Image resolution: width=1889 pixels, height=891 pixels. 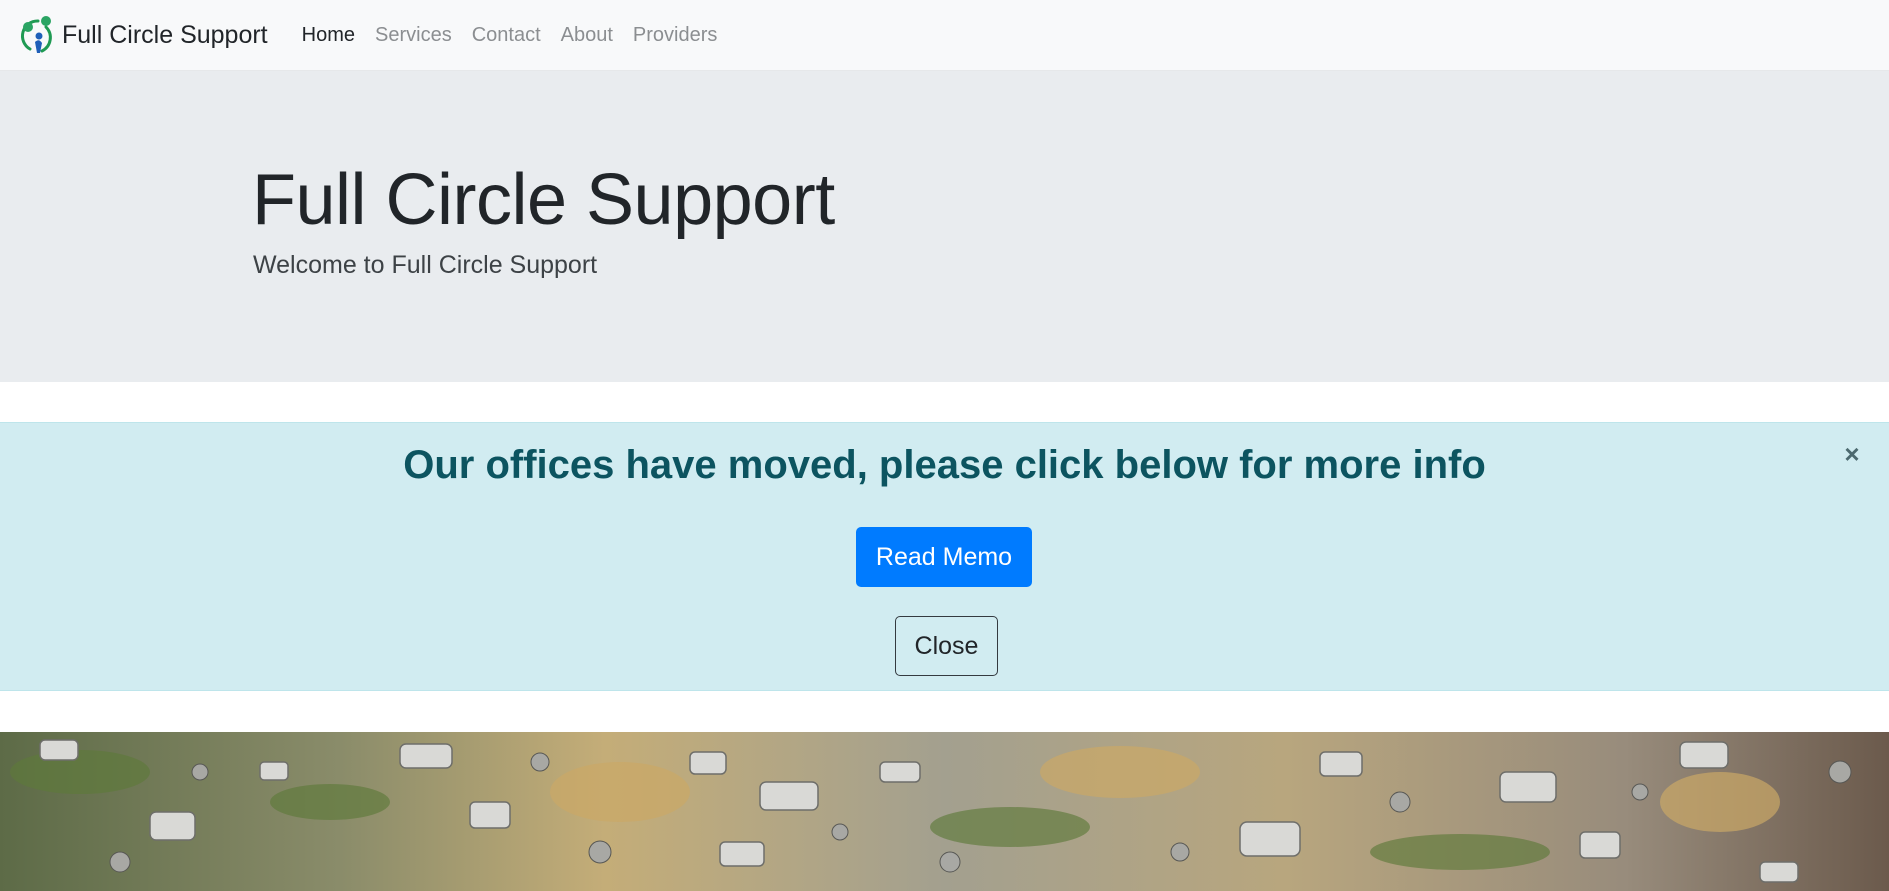 What do you see at coordinates (425, 265) in the screenshot?
I see `welcome-lead: Welcome to Full Circle Support` at bounding box center [425, 265].